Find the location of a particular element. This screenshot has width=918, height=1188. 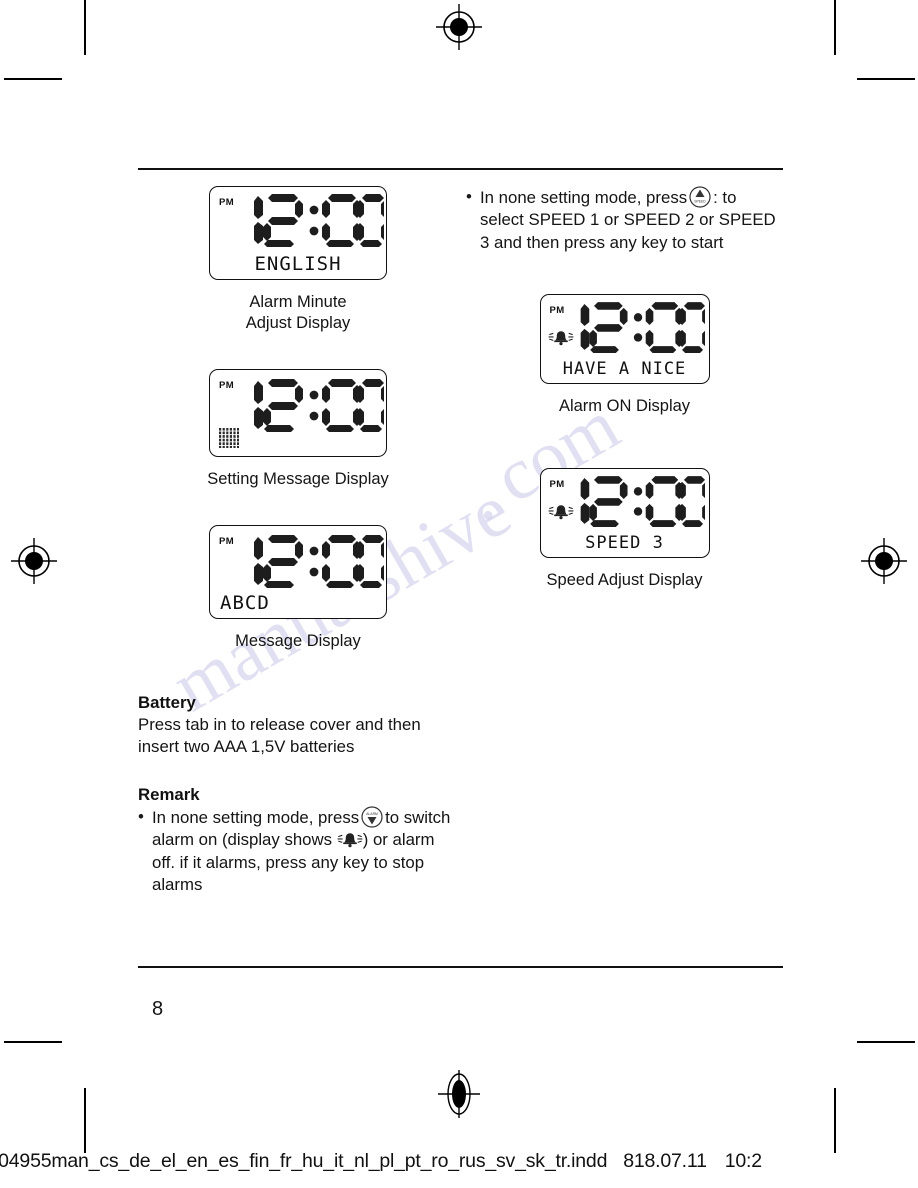

crop-mark-top-right-vertical is located at coordinates (835, 27).